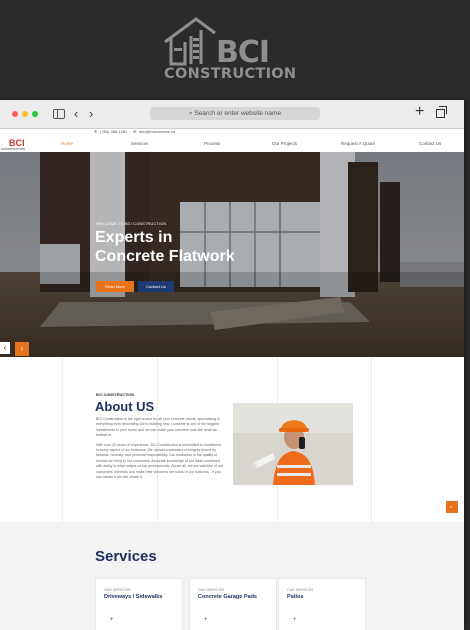  I want to click on close-window-button, so click(15, 114).